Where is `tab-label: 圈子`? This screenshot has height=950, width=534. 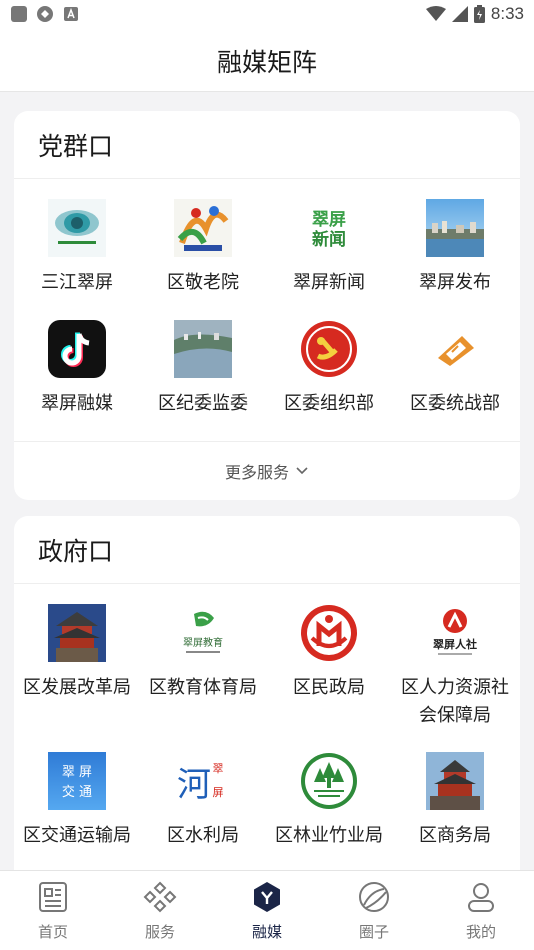
tab-label: 圈子 is located at coordinates (373, 932).